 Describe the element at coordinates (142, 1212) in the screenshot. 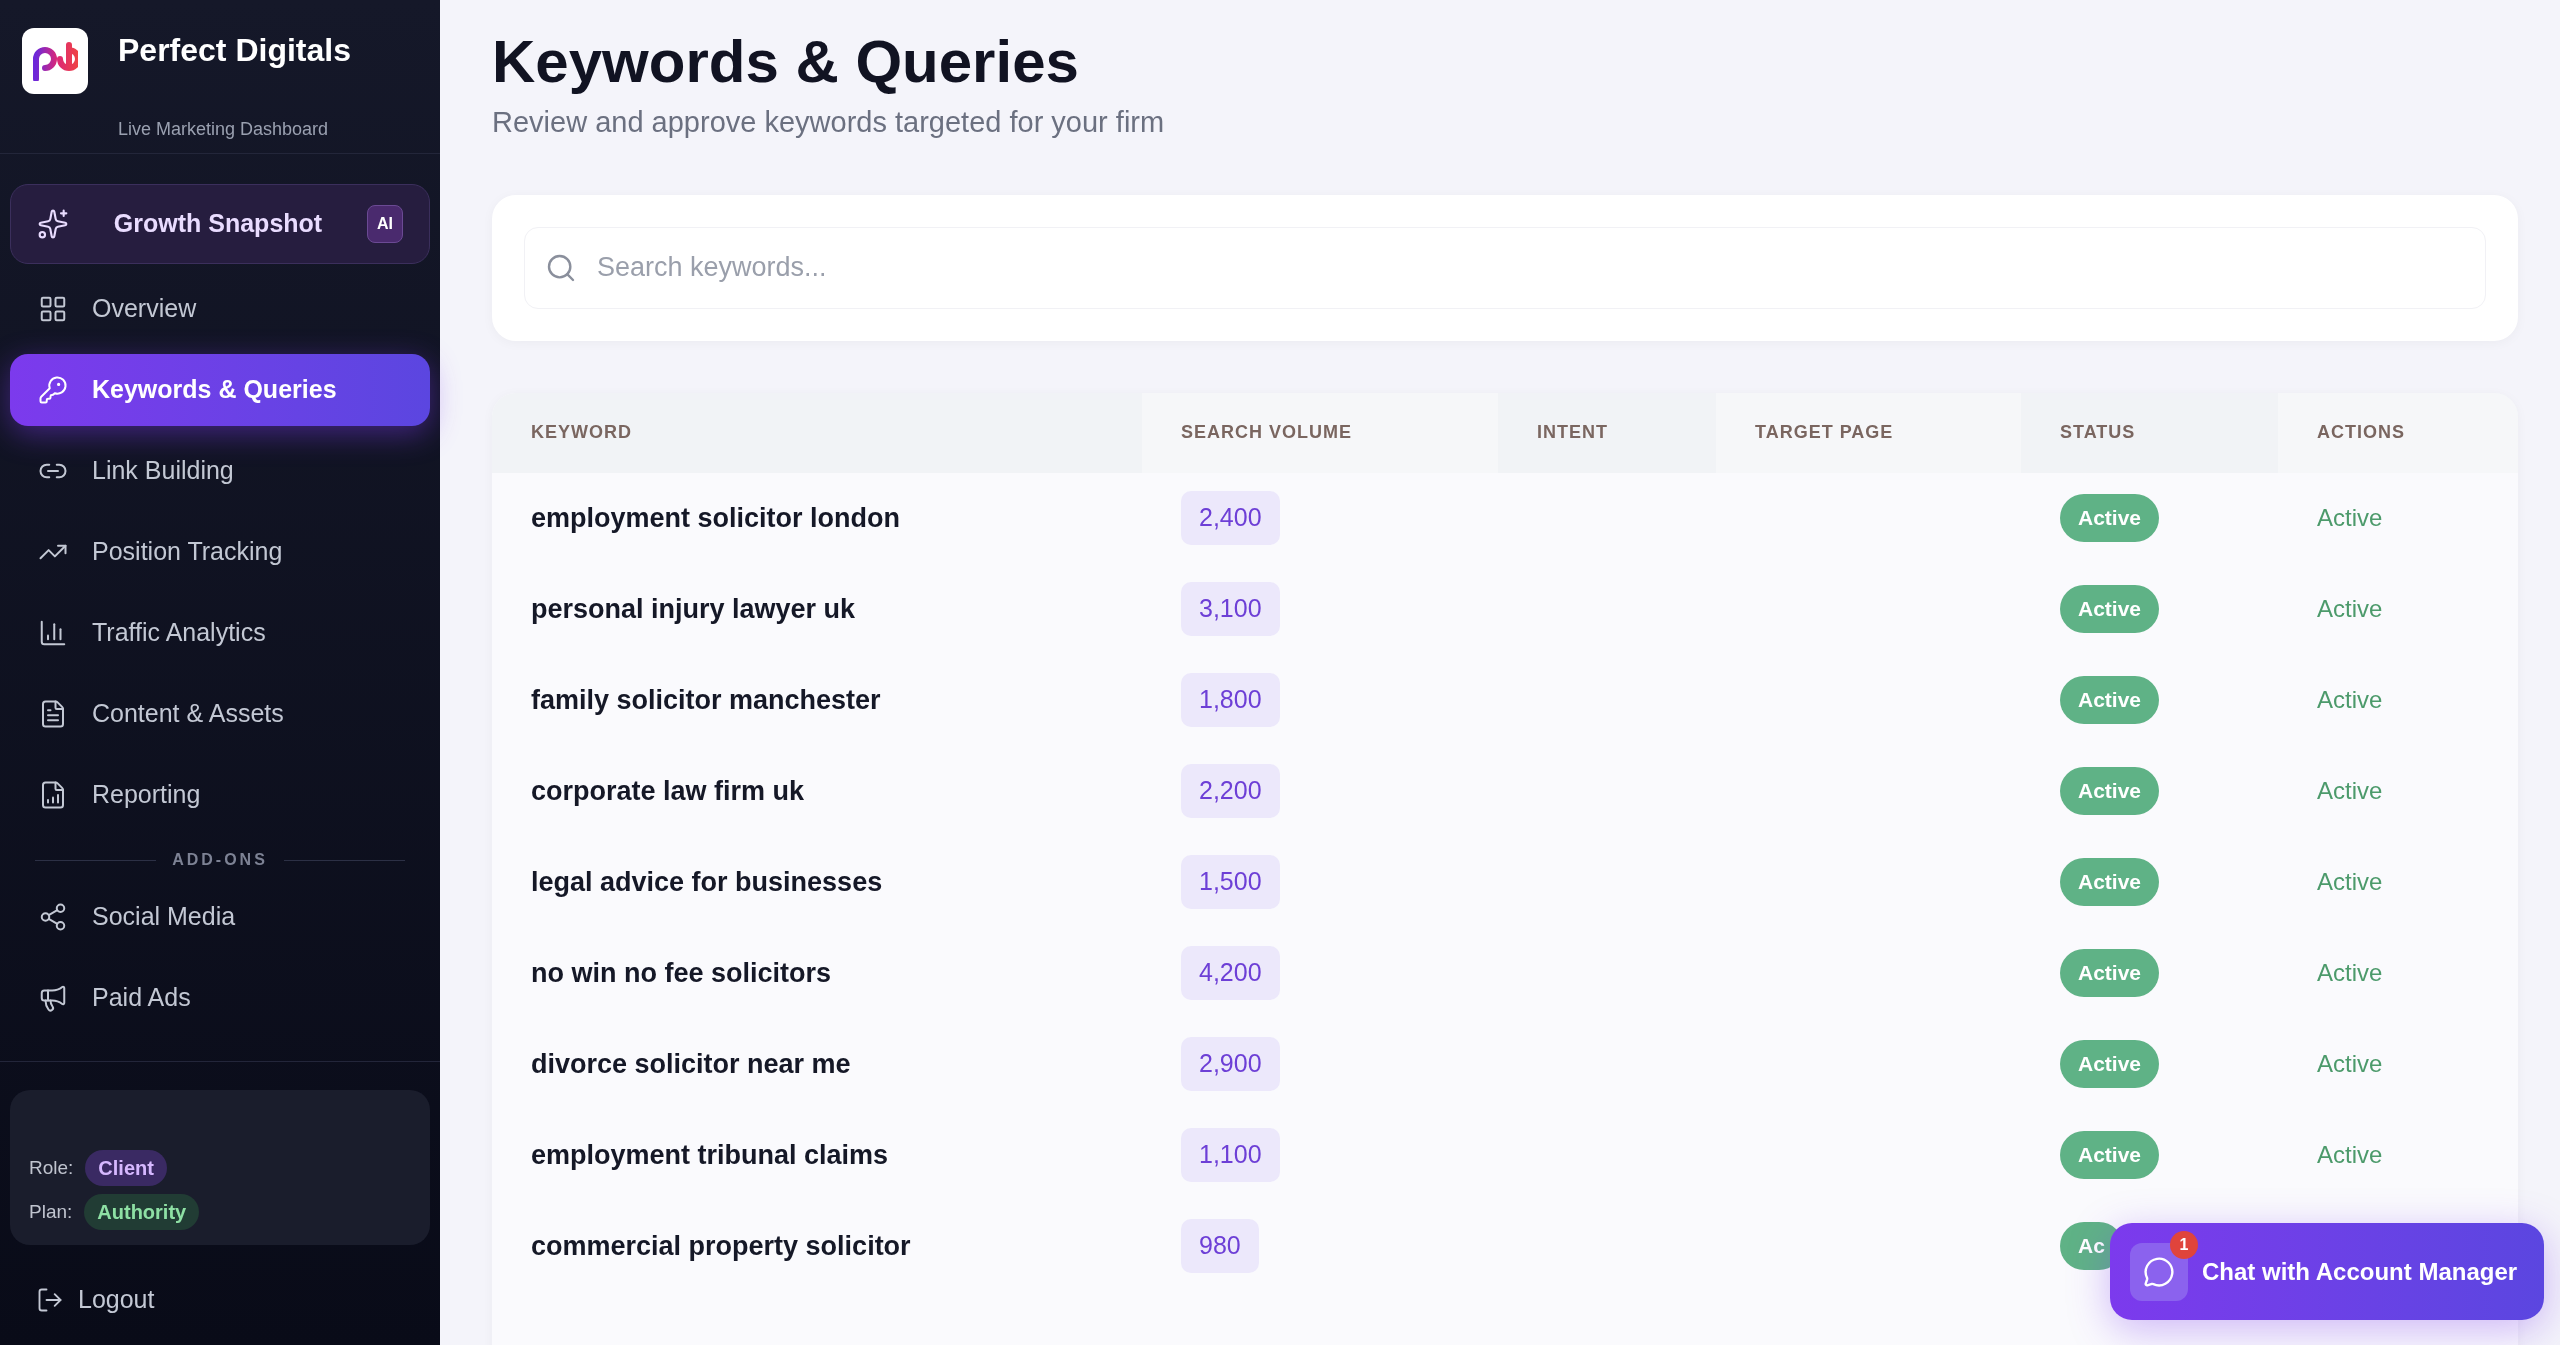

I see `plan-tag: Authority` at that location.